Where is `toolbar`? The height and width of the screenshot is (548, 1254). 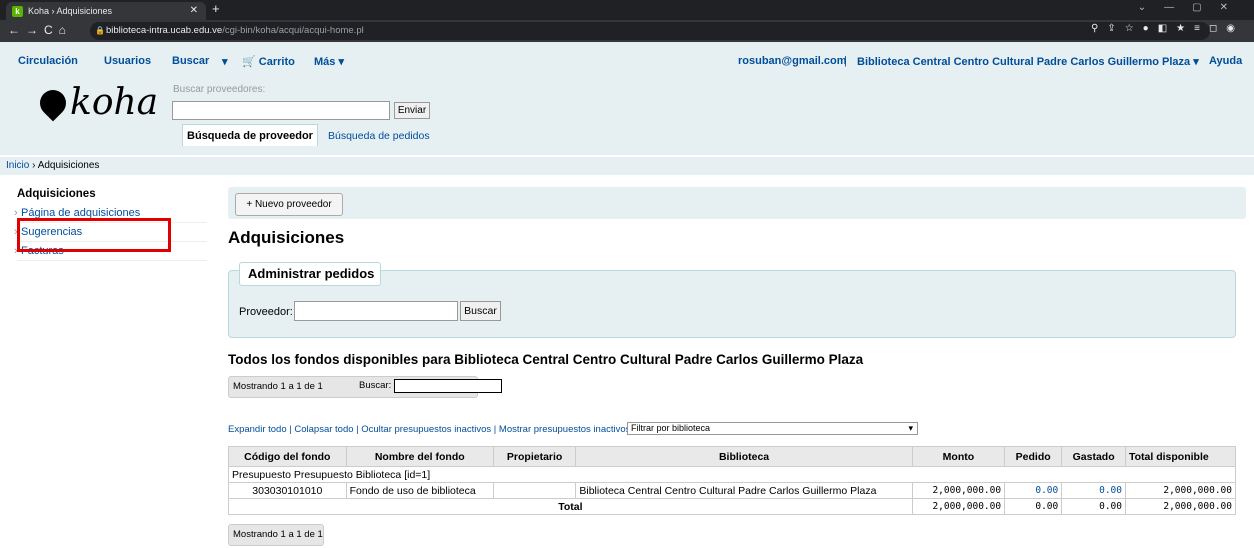
toolbar is located at coordinates (737, 203).